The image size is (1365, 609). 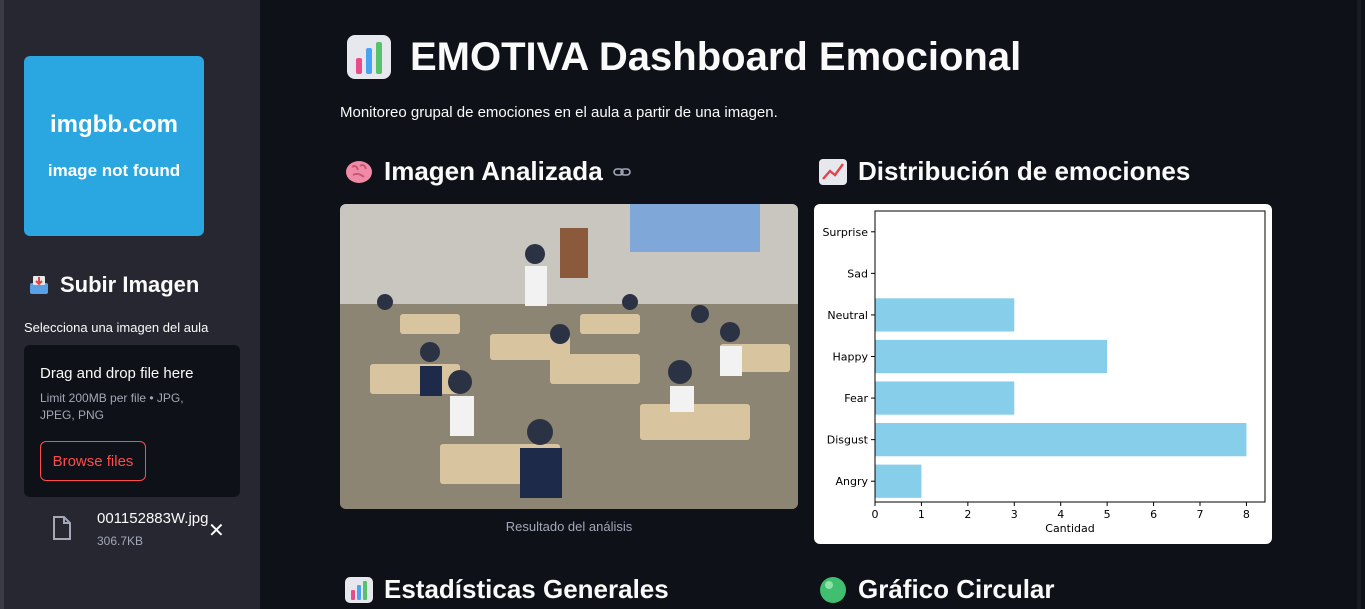 What do you see at coordinates (130, 284) in the screenshot?
I see `upload-title-text: Subir Imagen` at bounding box center [130, 284].